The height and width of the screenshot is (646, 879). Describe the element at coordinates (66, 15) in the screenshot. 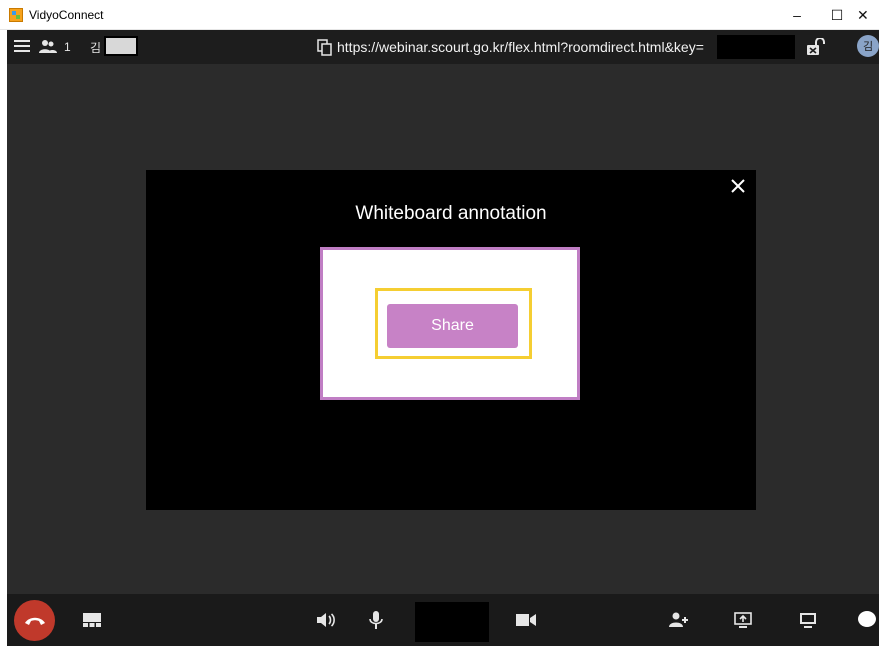

I see `window-title: VidyoConnect` at that location.